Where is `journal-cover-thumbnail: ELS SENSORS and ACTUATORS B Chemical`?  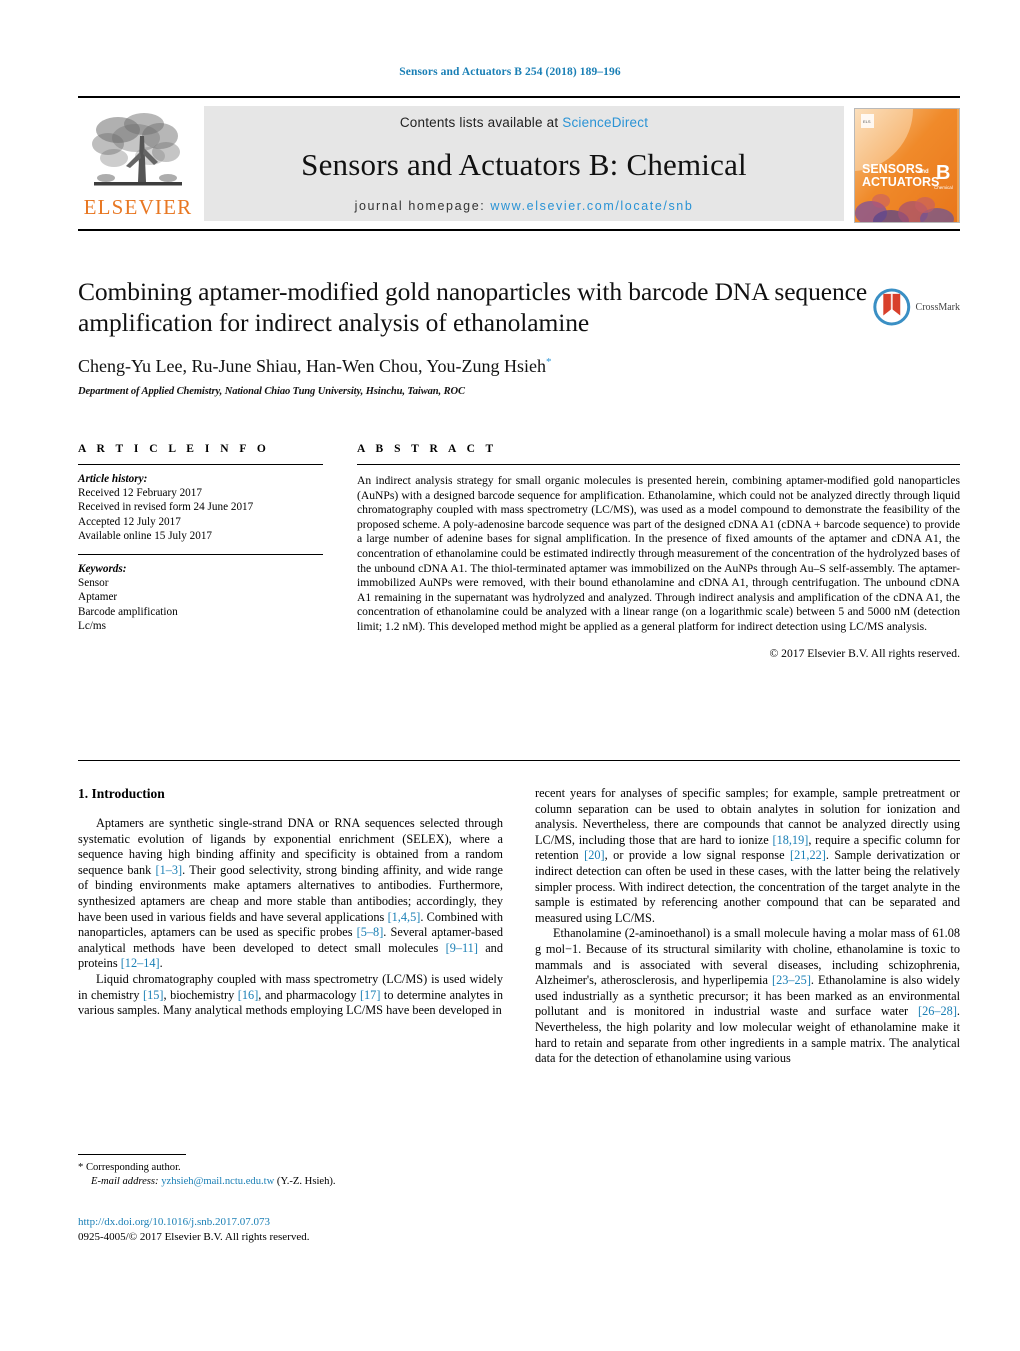
journal-cover-thumbnail: ELS SENSORS and ACTUATORS B Chemical is located at coordinates (907, 165).